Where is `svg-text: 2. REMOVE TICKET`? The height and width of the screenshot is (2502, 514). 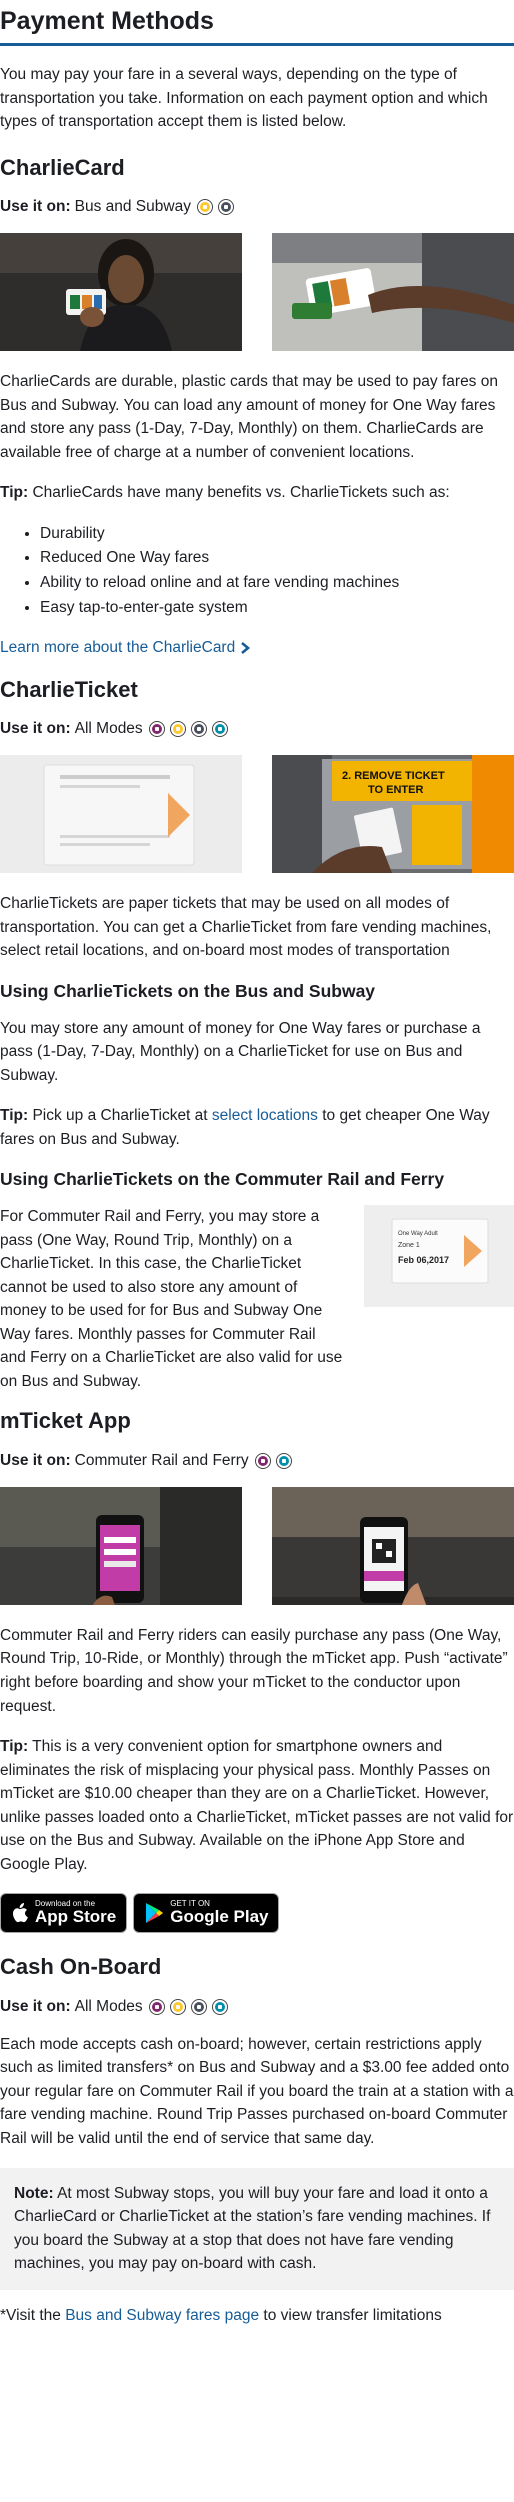 svg-text: 2. REMOVE TICKET is located at coordinates (393, 776).